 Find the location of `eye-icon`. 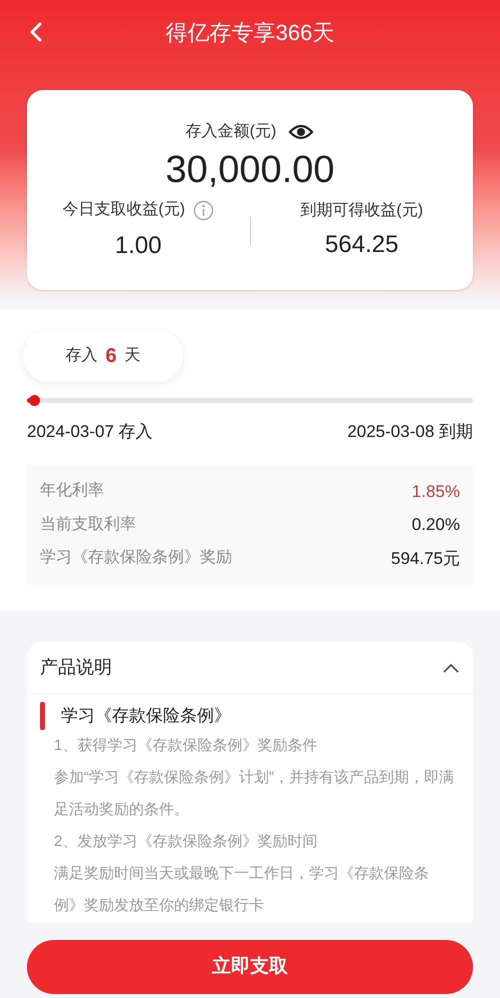

eye-icon is located at coordinates (301, 132).